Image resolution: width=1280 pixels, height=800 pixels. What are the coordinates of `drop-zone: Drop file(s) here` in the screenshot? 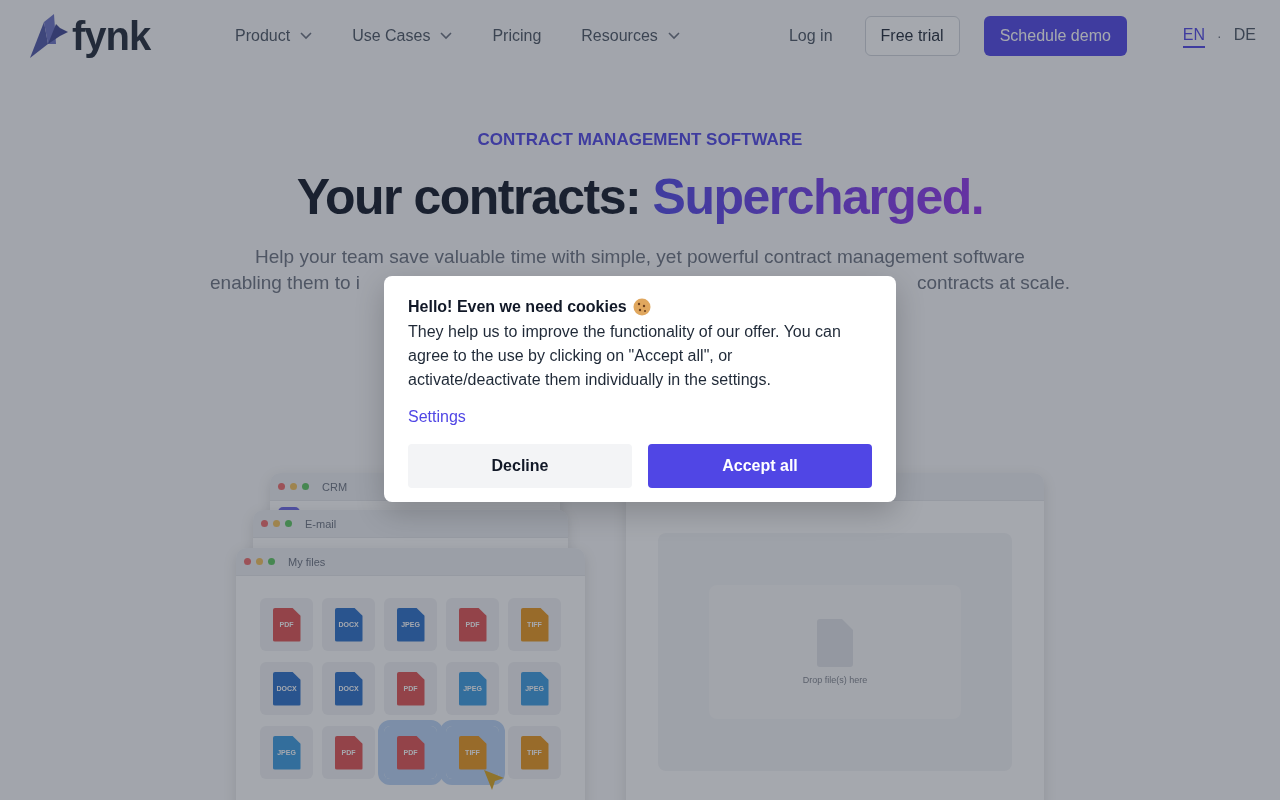 It's located at (835, 652).